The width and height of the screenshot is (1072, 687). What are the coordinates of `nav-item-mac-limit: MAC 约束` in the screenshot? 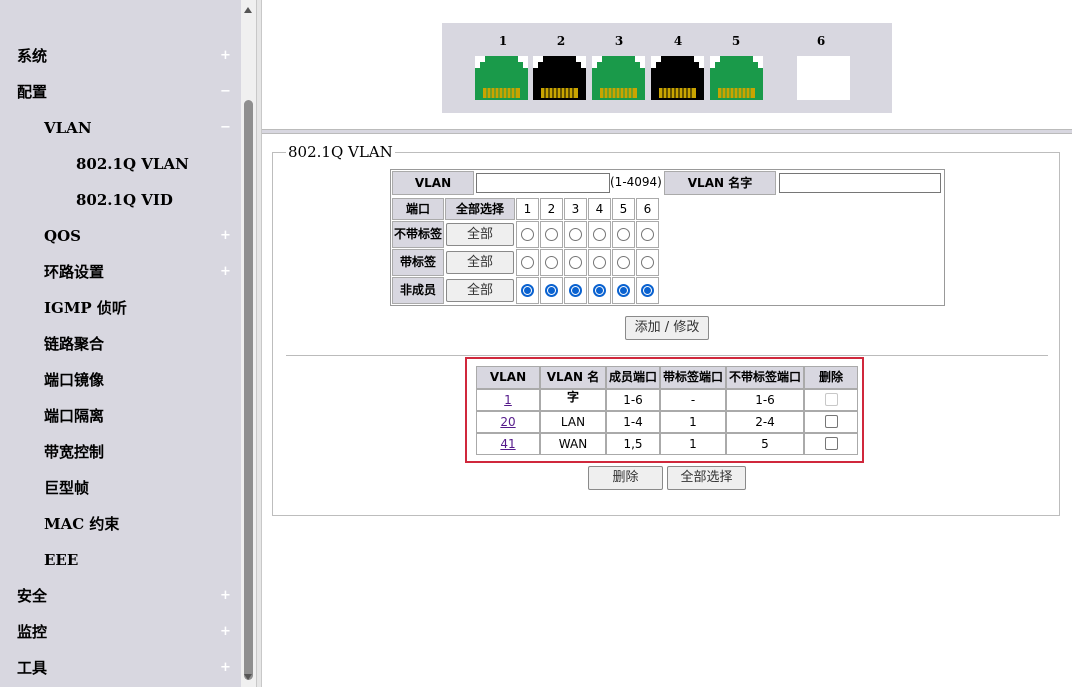 It's located at (120, 524).